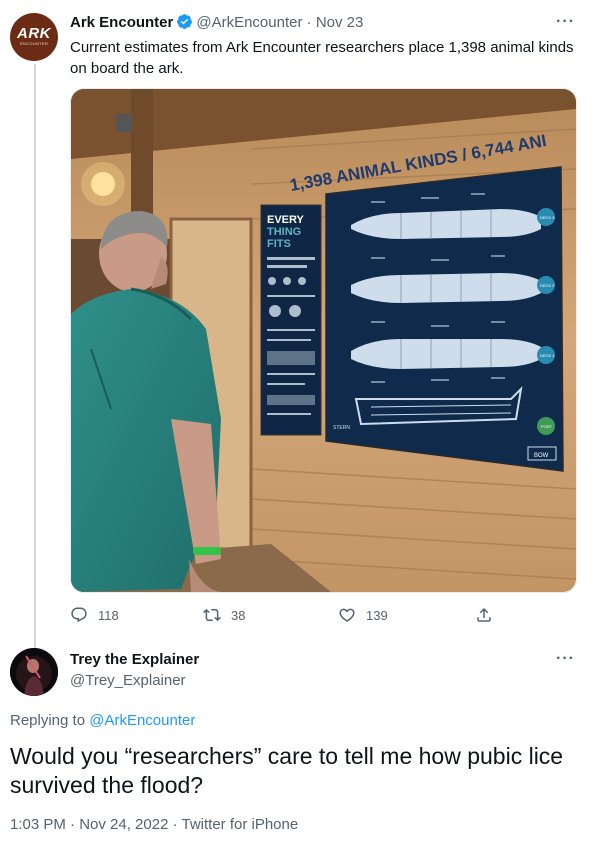  What do you see at coordinates (547, 426) in the screenshot?
I see `port-label: PORT` at bounding box center [547, 426].